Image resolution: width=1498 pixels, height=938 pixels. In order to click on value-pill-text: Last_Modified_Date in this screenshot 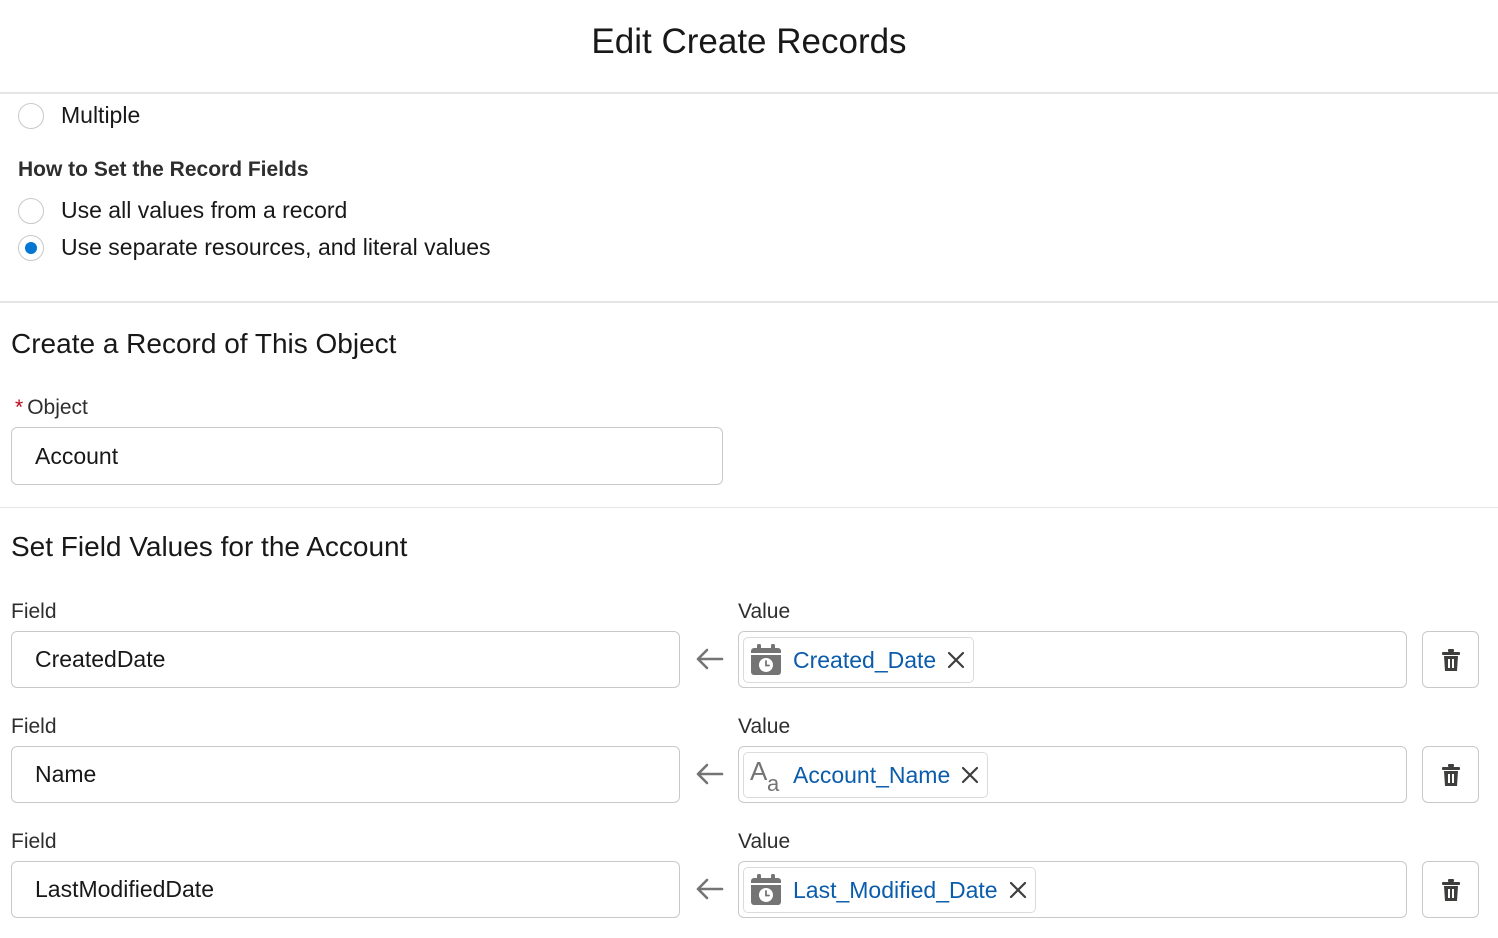, I will do `click(895, 889)`.